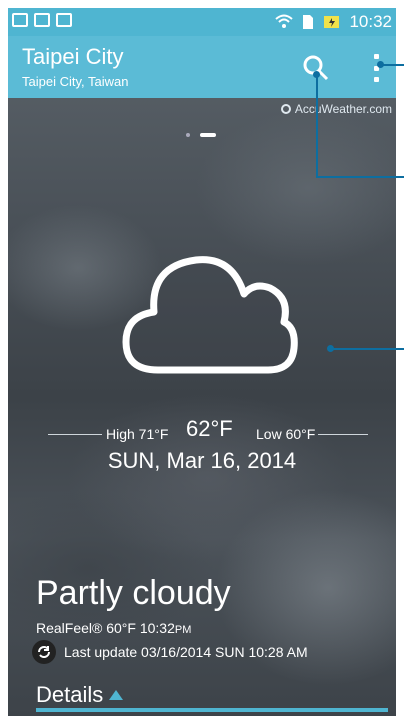 This screenshot has height=716, width=404. Describe the element at coordinates (75, 434) in the screenshot. I see `divider-left` at that location.